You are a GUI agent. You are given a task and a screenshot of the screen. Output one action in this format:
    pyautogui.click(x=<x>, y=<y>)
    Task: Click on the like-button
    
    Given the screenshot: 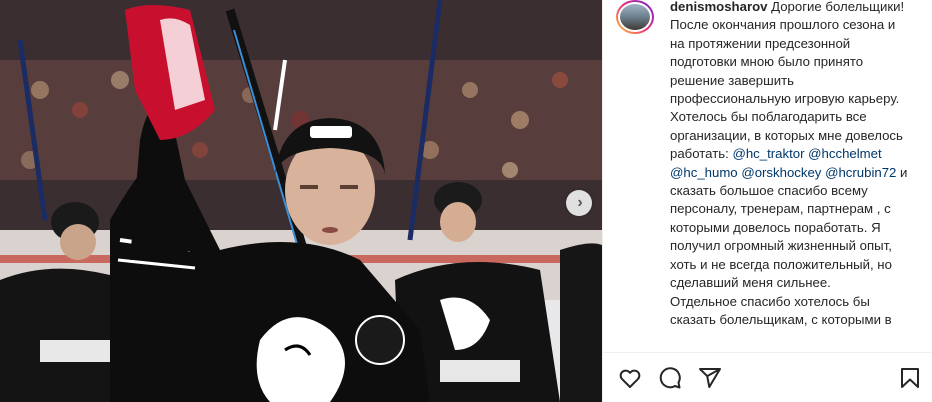 What is the action you would take?
    pyautogui.click(x=630, y=378)
    